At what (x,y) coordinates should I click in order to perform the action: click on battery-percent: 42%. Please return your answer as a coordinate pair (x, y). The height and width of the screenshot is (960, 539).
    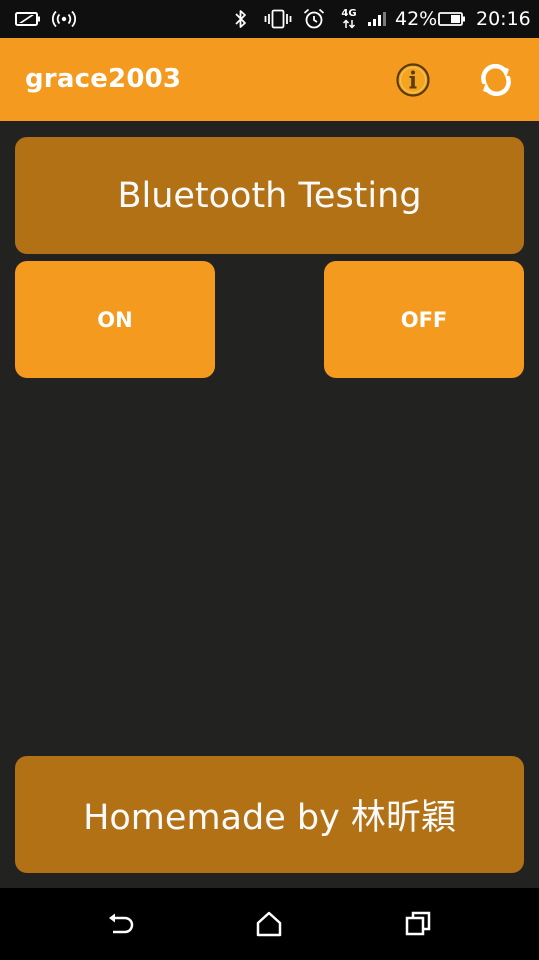
    Looking at the image, I should click on (416, 19).